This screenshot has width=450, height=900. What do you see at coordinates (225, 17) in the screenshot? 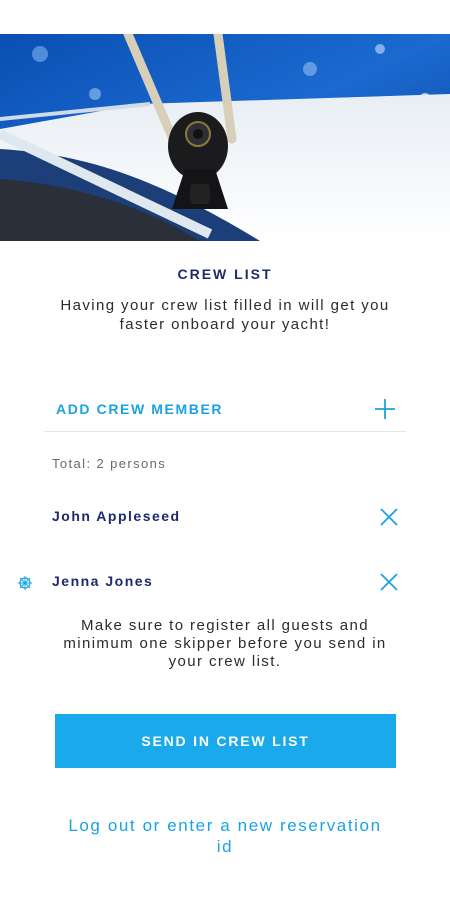
I see `status-bar` at bounding box center [225, 17].